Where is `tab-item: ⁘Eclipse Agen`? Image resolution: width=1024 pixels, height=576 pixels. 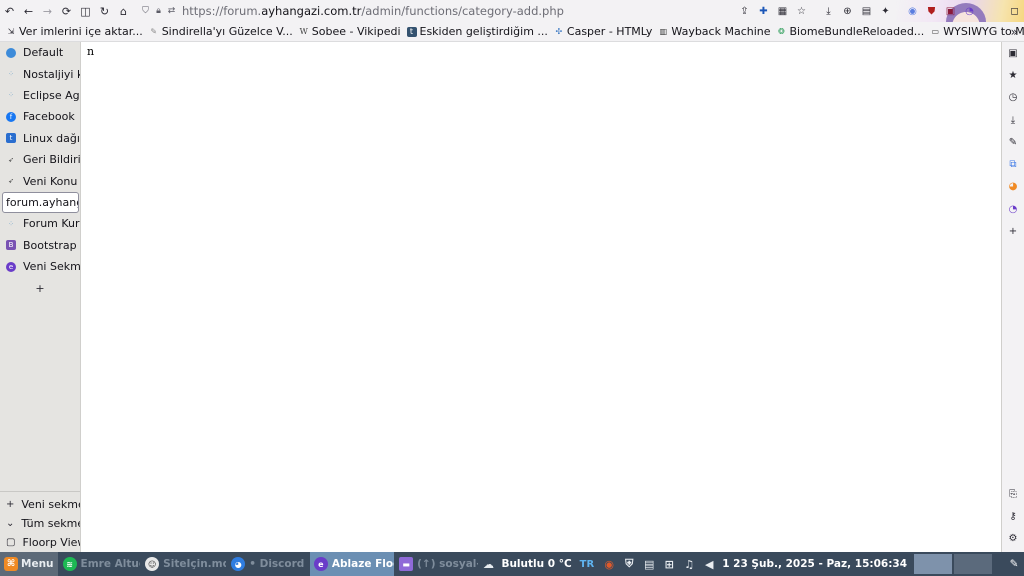
tab-item: ⁘Eclipse Agen is located at coordinates (40, 95).